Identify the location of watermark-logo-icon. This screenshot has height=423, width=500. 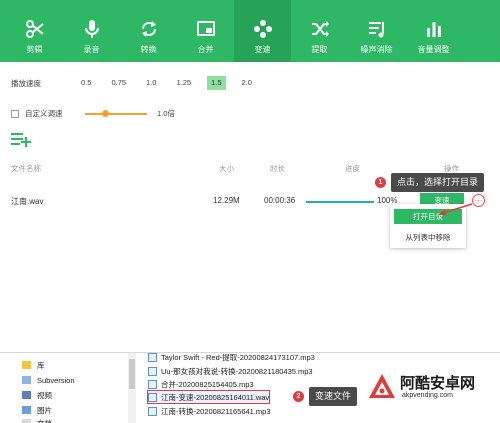
(382, 386).